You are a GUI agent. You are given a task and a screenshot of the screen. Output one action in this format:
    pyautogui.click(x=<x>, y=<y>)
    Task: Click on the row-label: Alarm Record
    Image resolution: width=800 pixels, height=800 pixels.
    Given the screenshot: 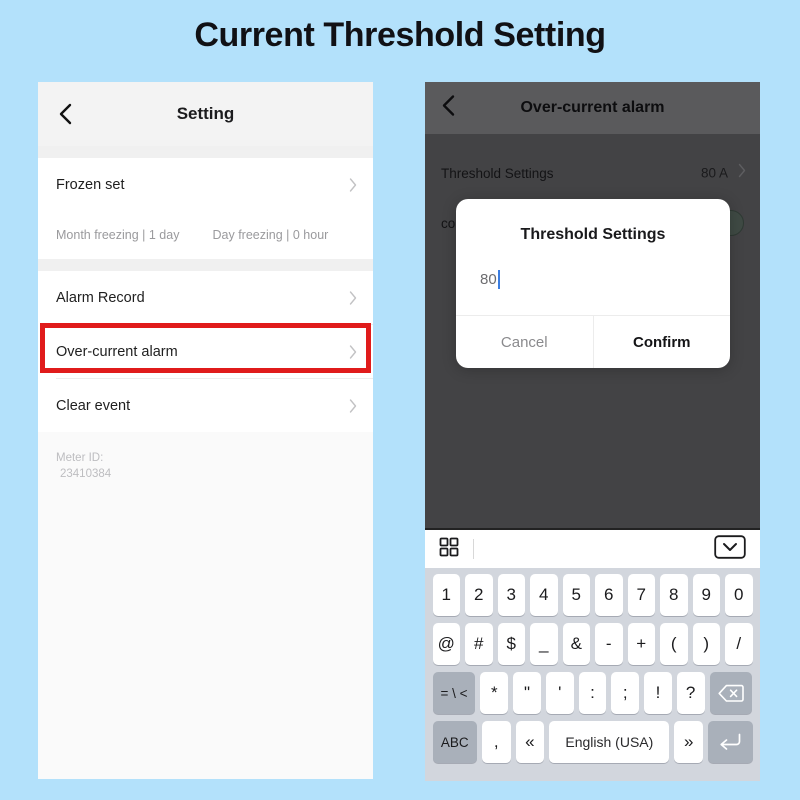 What is the action you would take?
    pyautogui.click(x=100, y=297)
    